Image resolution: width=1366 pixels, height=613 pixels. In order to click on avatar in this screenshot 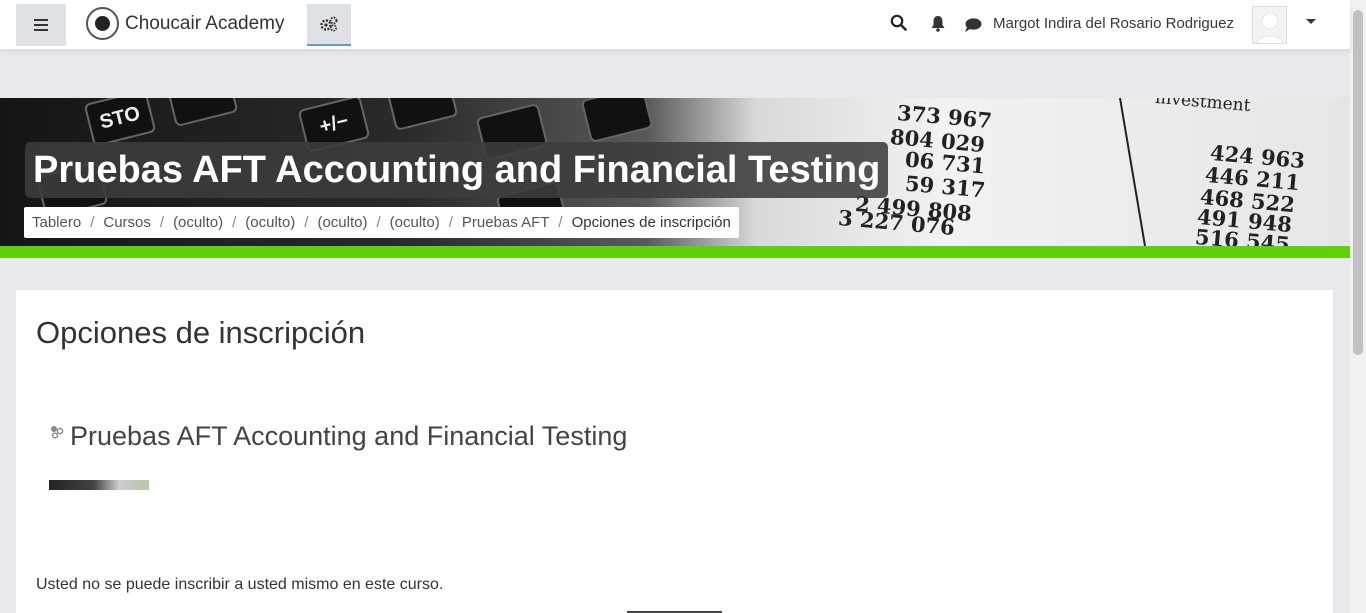, I will do `click(1269, 25)`.